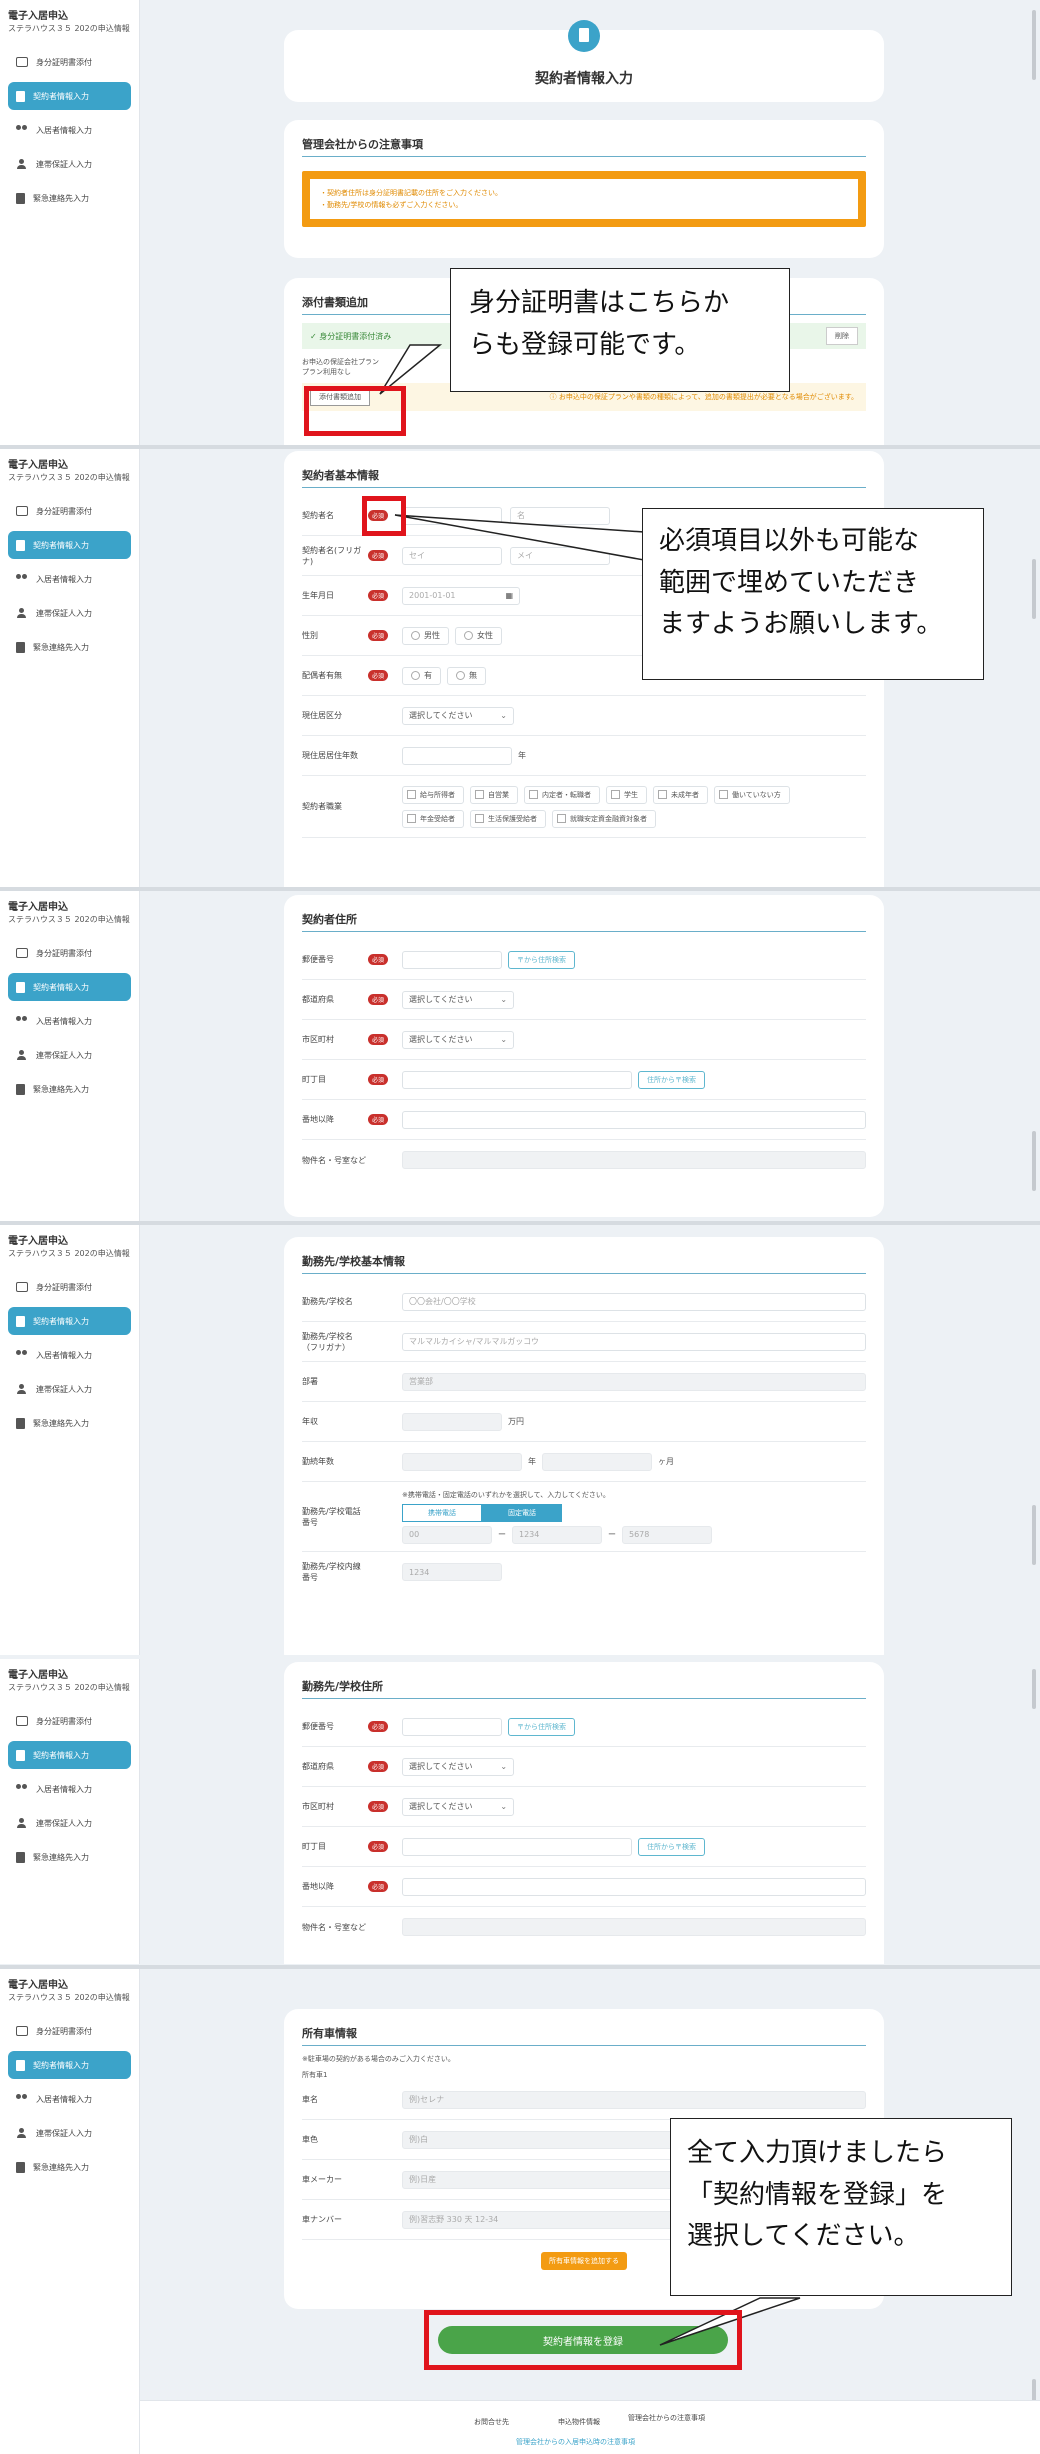  Describe the element at coordinates (813, 594) in the screenshot. I see `callout-optional: 必須項目以外も可能な 範囲で埋めていただき ますようお願いします。` at that location.